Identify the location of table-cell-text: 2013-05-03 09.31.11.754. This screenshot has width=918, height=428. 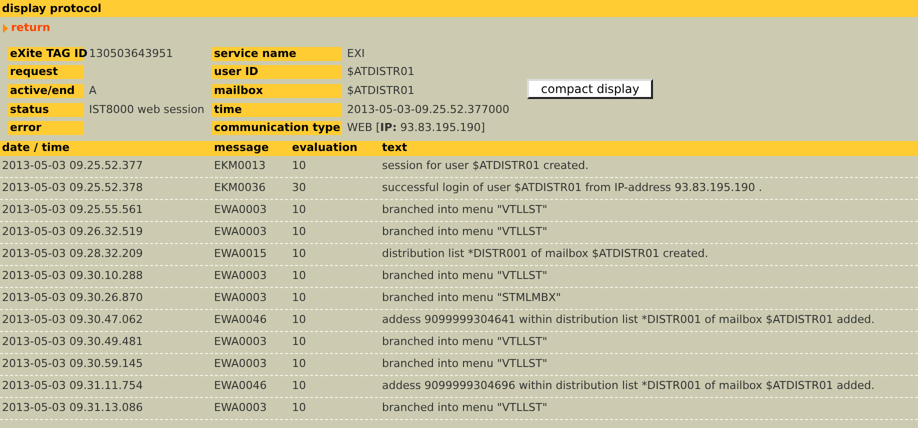
(73, 386).